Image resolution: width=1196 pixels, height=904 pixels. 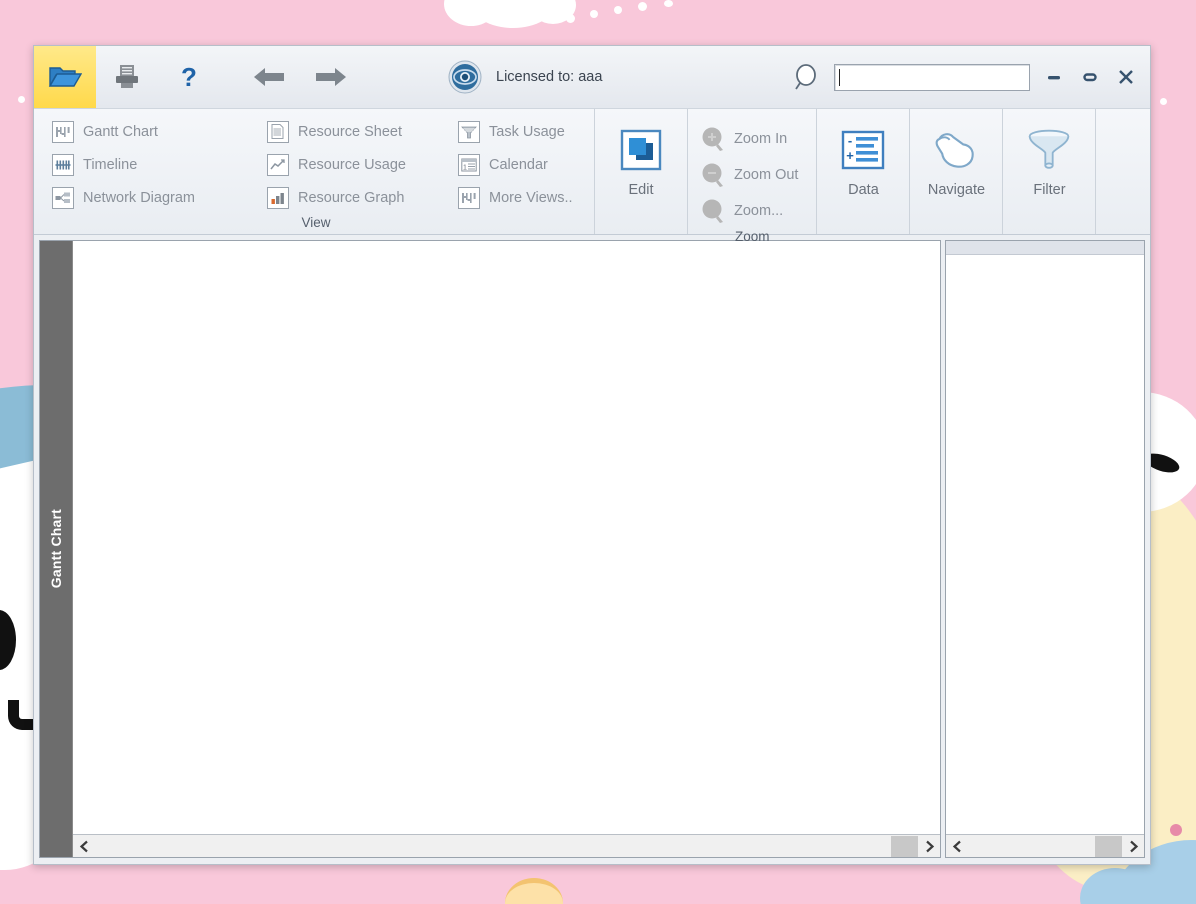 I want to click on window-controls, so click(x=970, y=77).